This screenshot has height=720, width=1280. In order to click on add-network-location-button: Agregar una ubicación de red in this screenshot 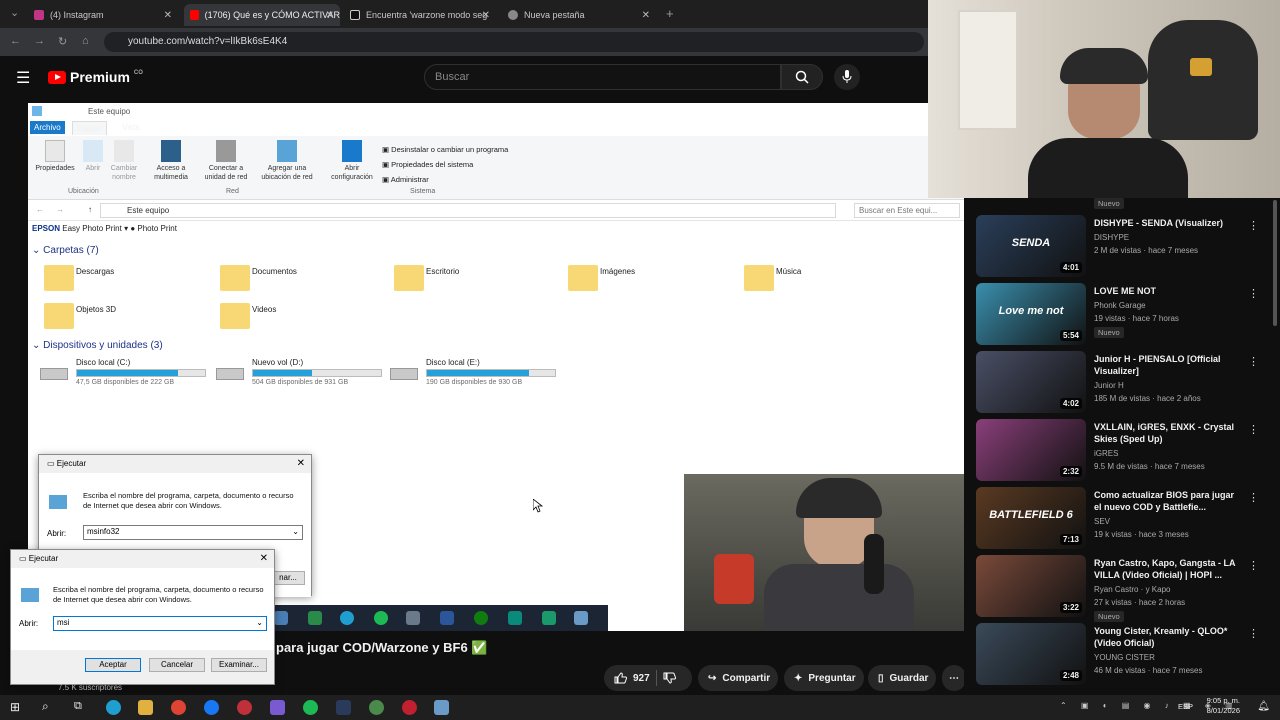, I will do `click(287, 161)`.